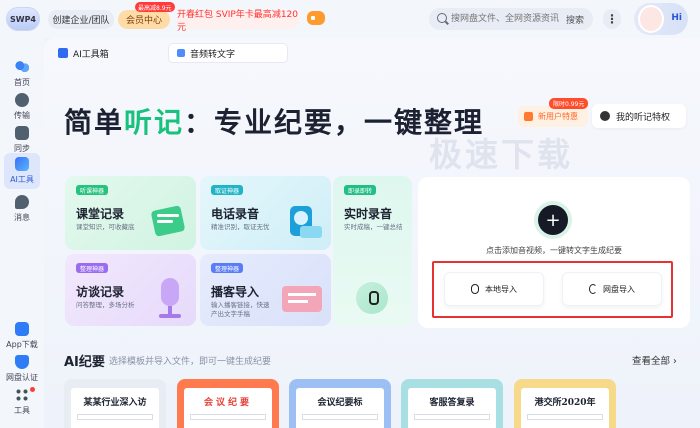  I want to click on card-badge: 即录即转, so click(360, 190).